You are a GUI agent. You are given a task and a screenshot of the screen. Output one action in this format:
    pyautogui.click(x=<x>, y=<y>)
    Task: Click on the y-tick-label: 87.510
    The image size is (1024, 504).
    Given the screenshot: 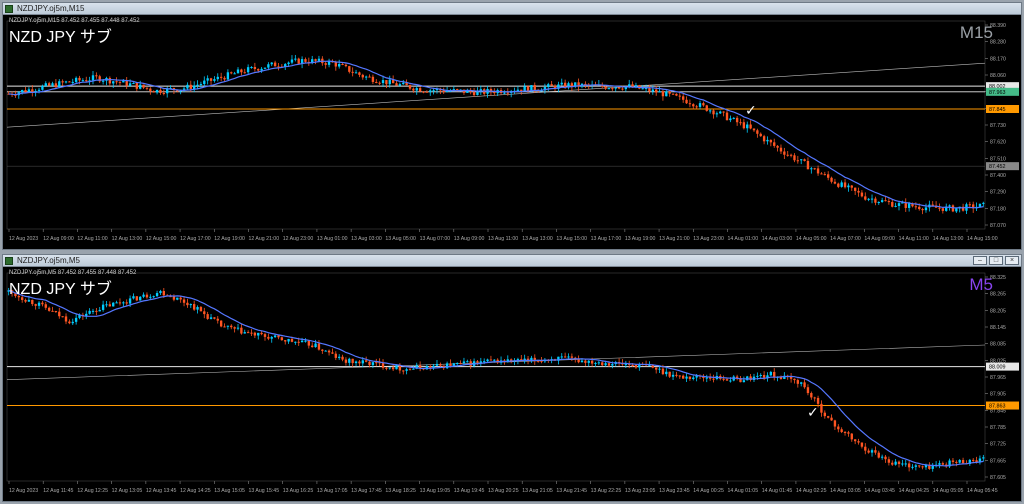 What is the action you would take?
    pyautogui.click(x=998, y=159)
    